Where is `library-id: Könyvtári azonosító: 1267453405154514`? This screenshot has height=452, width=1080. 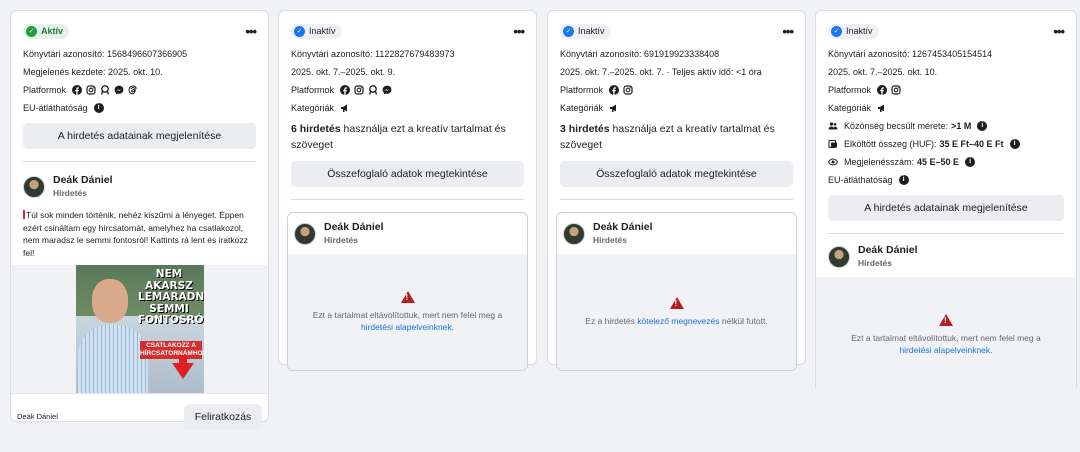 library-id: Könyvtári azonosító: 1267453405154514 is located at coordinates (910, 54).